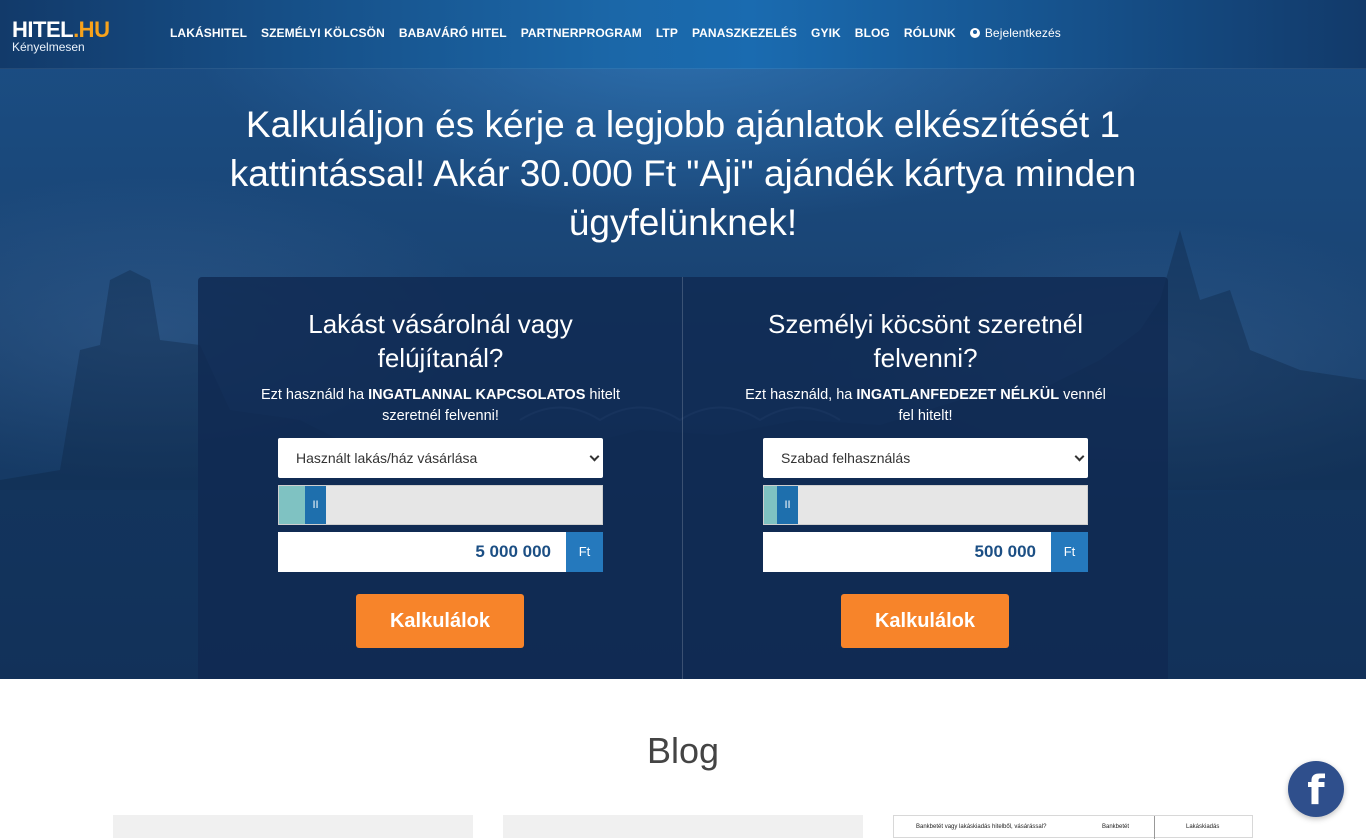  Describe the element at coordinates (1316, 789) in the screenshot. I see `facebook-icon: f` at that location.